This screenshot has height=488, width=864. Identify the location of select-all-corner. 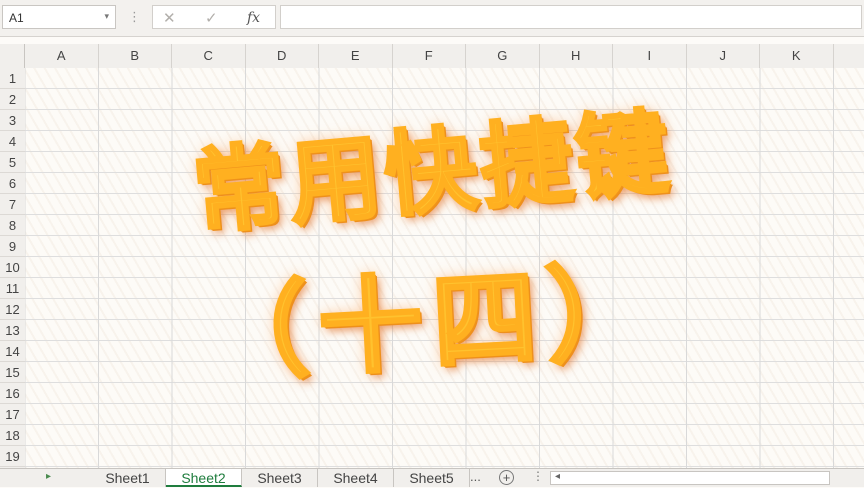
(12, 56).